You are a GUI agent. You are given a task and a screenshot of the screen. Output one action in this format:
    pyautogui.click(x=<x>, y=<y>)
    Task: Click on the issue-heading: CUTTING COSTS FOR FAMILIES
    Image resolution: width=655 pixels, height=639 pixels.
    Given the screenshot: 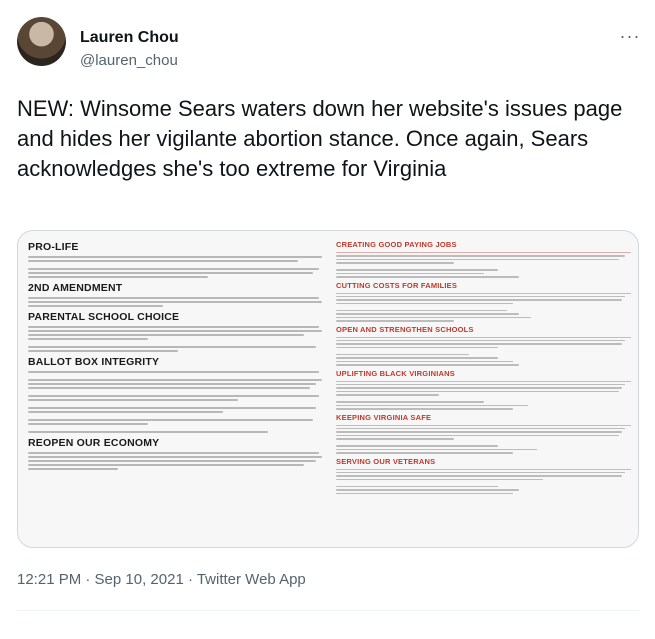 What is the action you would take?
    pyautogui.click(x=397, y=285)
    